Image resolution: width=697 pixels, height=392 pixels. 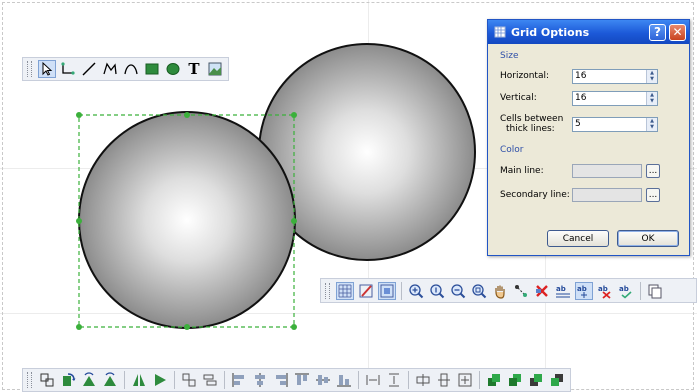 What do you see at coordinates (344, 380) in the screenshot?
I see `space-horizontal-icon` at bounding box center [344, 380].